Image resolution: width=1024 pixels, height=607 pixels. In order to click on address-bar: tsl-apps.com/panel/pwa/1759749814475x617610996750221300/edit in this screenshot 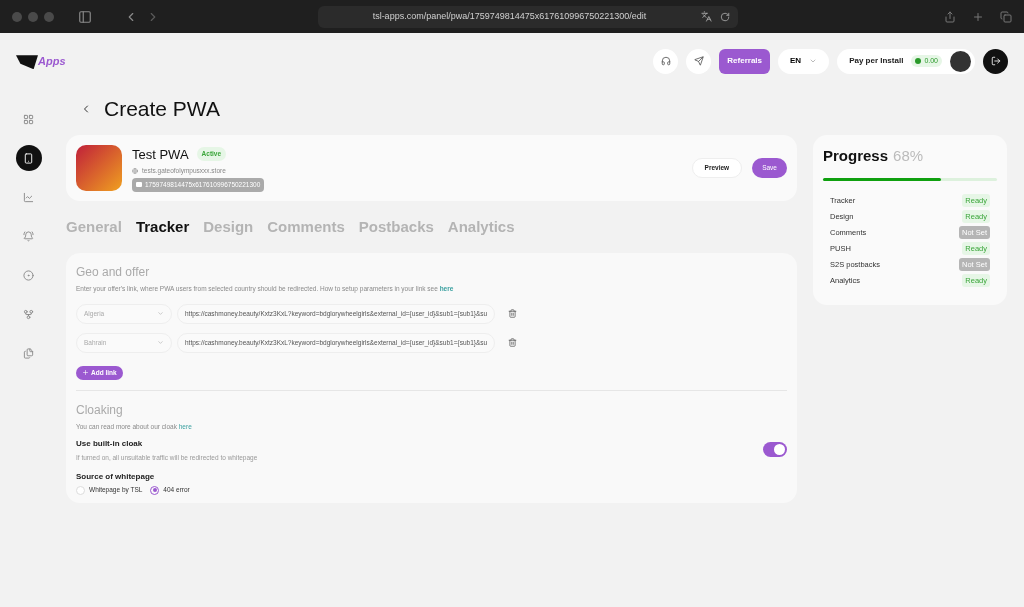, I will do `click(528, 16)`.